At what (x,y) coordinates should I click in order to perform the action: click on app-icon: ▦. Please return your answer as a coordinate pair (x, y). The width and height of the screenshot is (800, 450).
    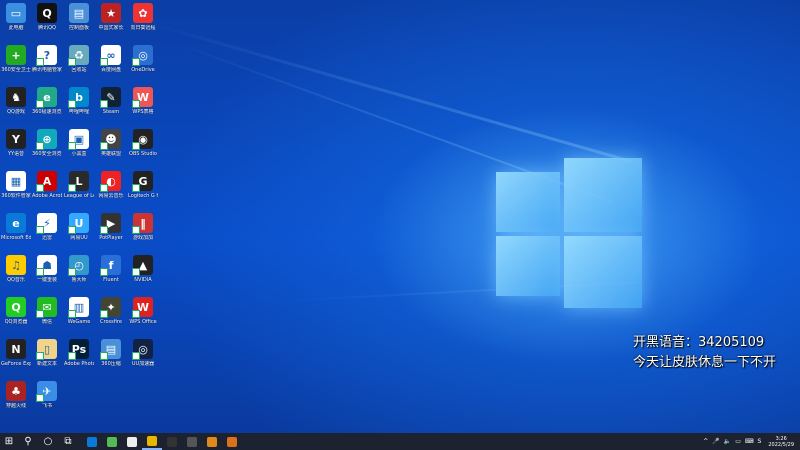
    Looking at the image, I should click on (16, 181).